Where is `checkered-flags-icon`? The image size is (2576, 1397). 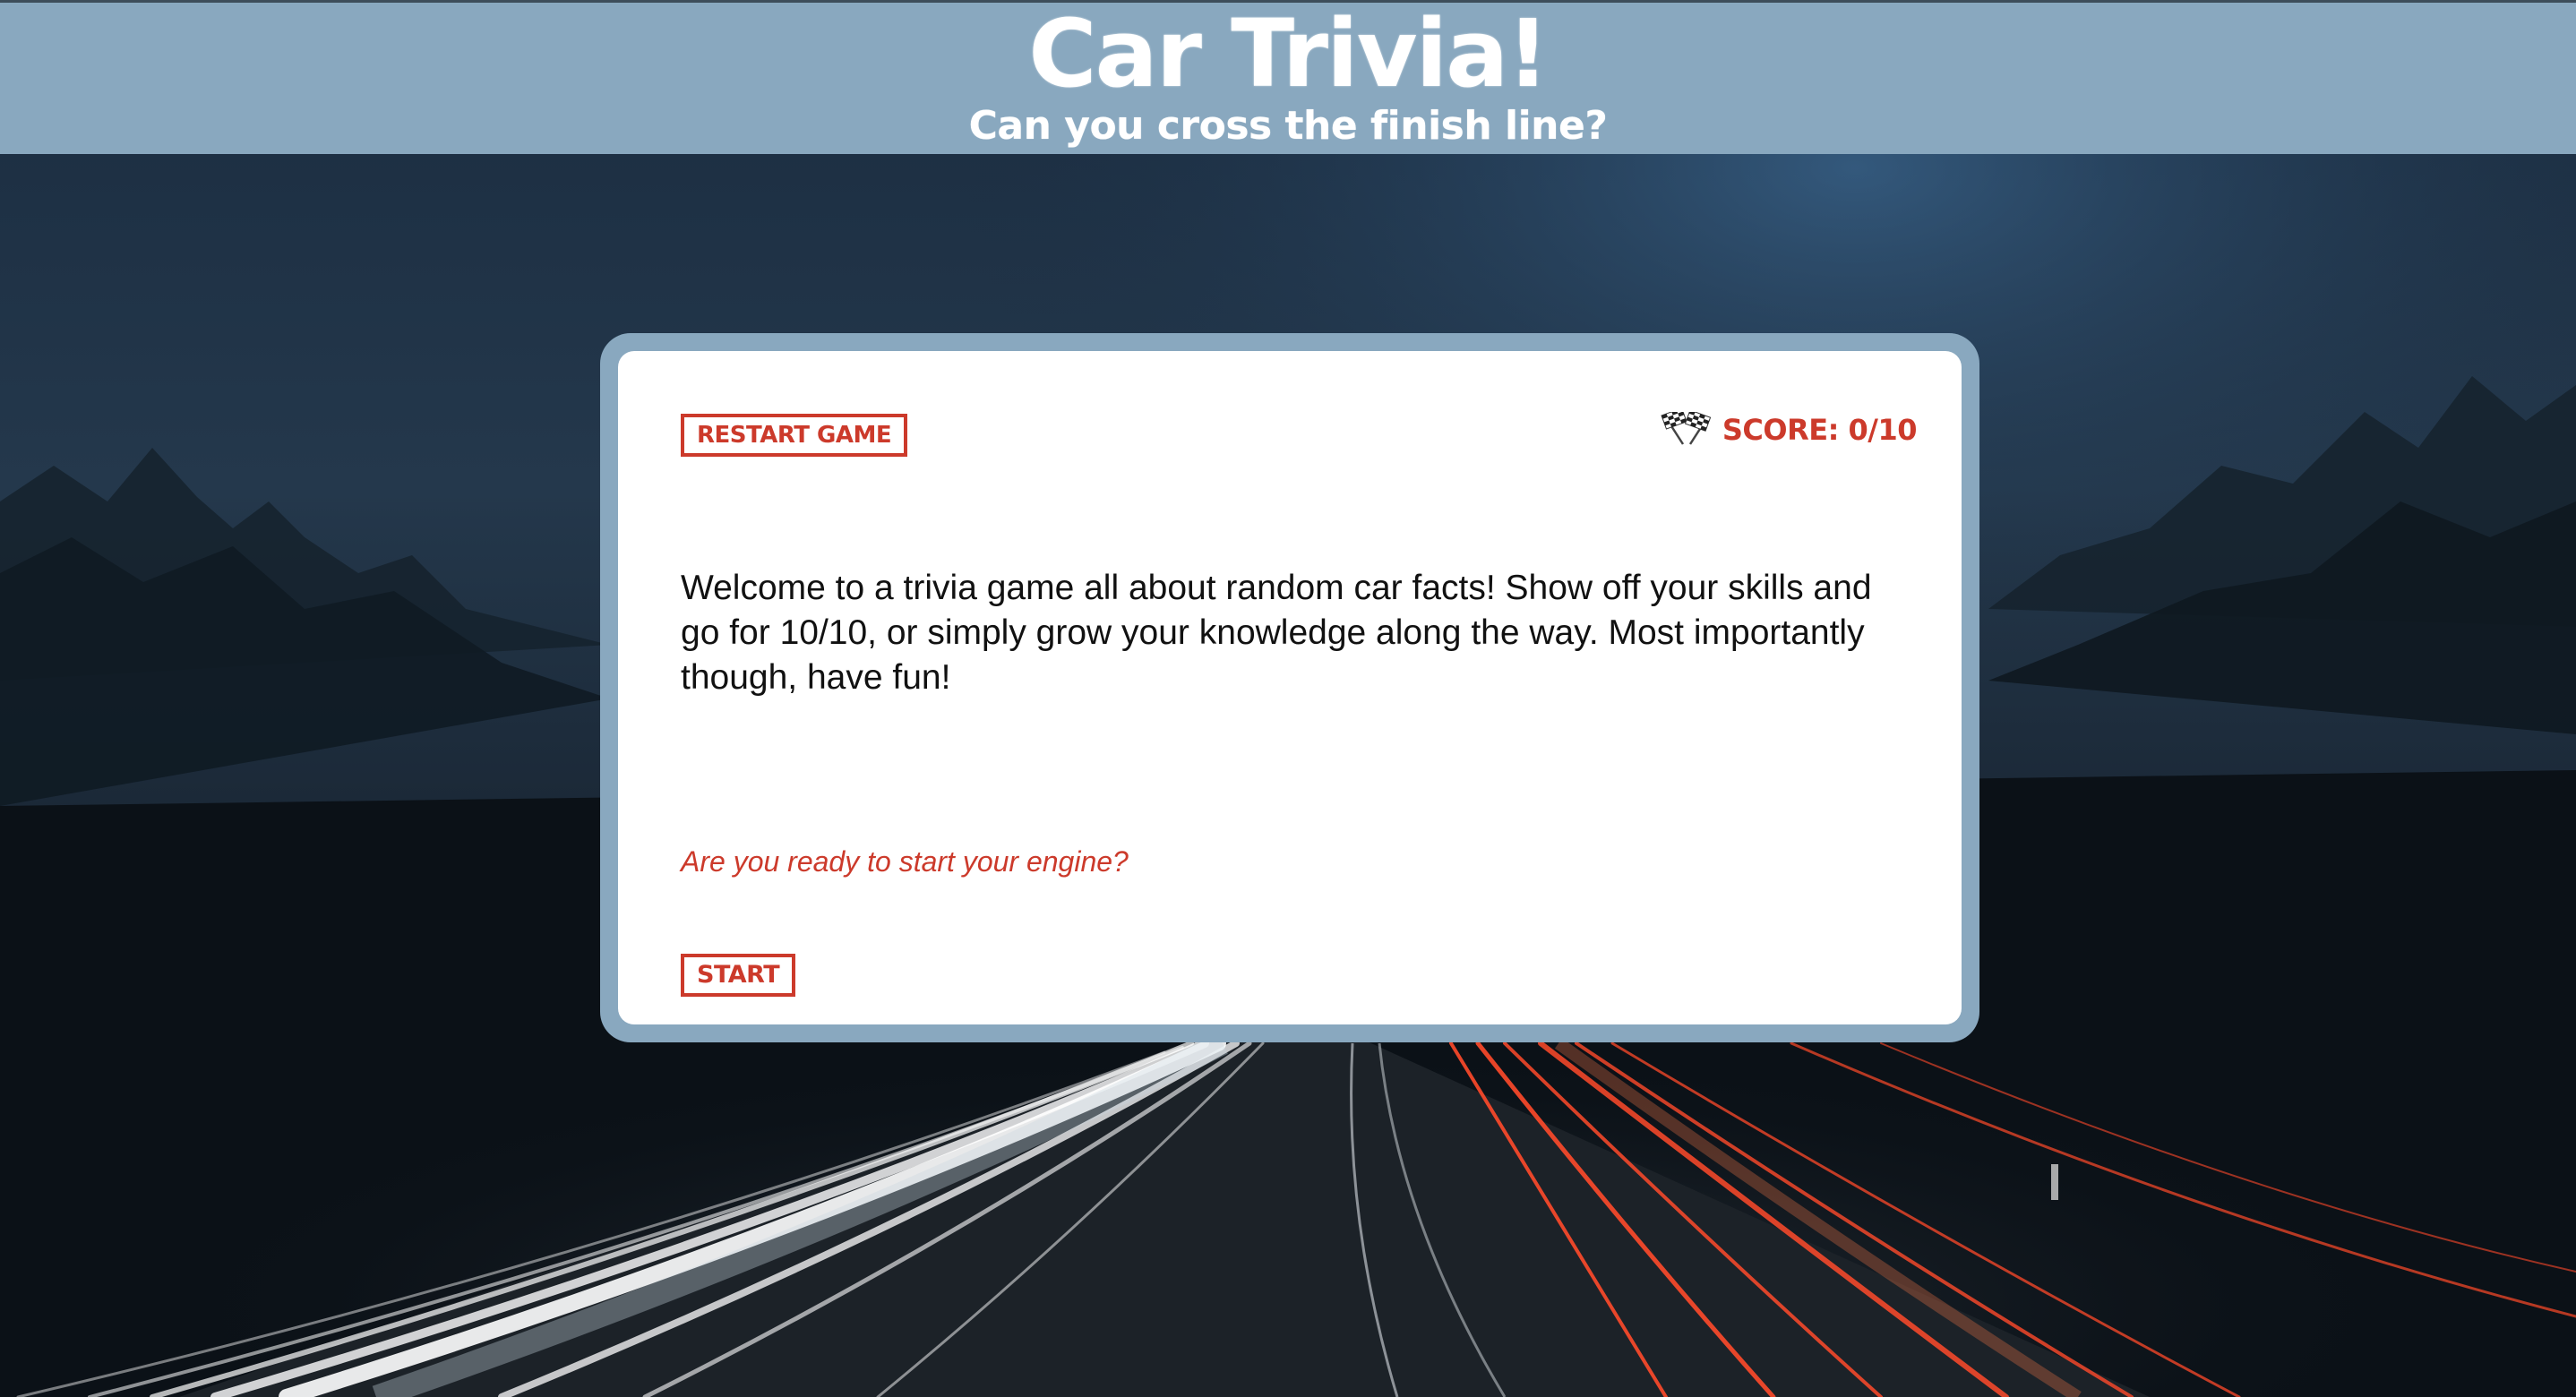 checkered-flags-icon is located at coordinates (1686, 427).